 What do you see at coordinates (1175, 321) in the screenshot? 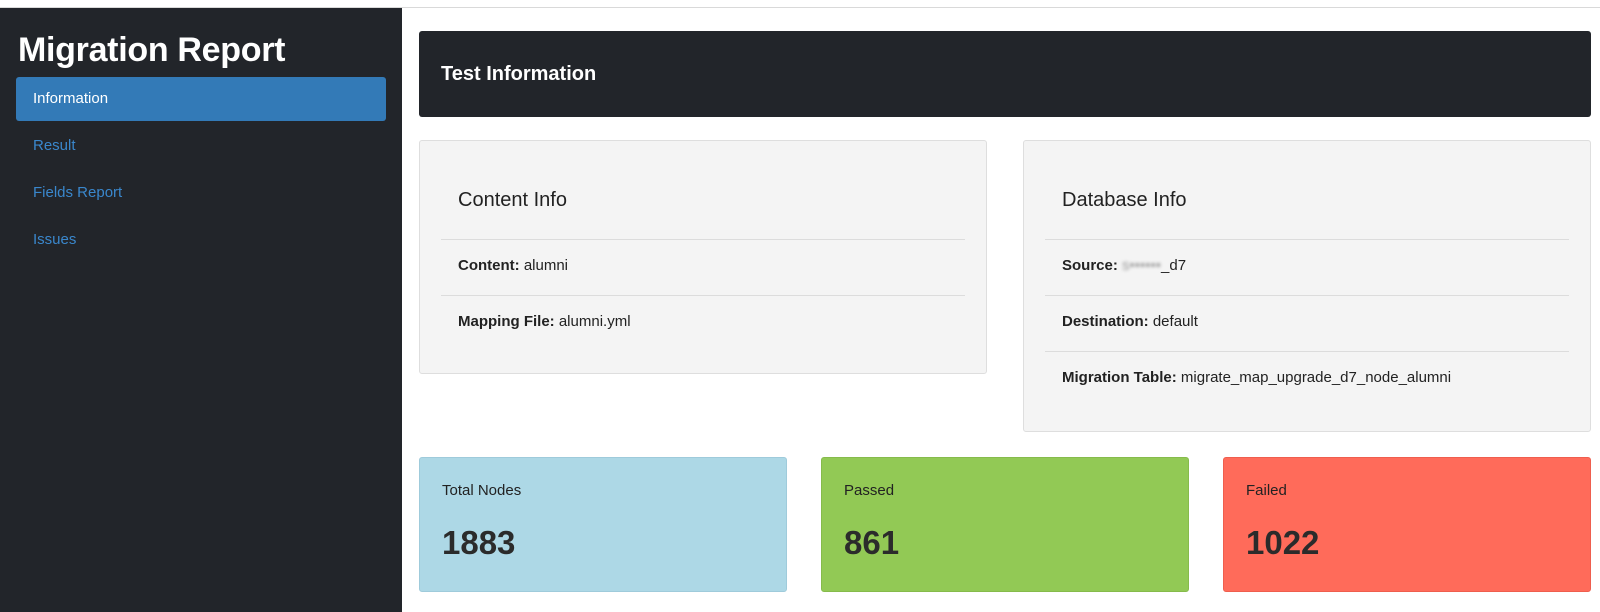
I see `destination-value: default` at bounding box center [1175, 321].